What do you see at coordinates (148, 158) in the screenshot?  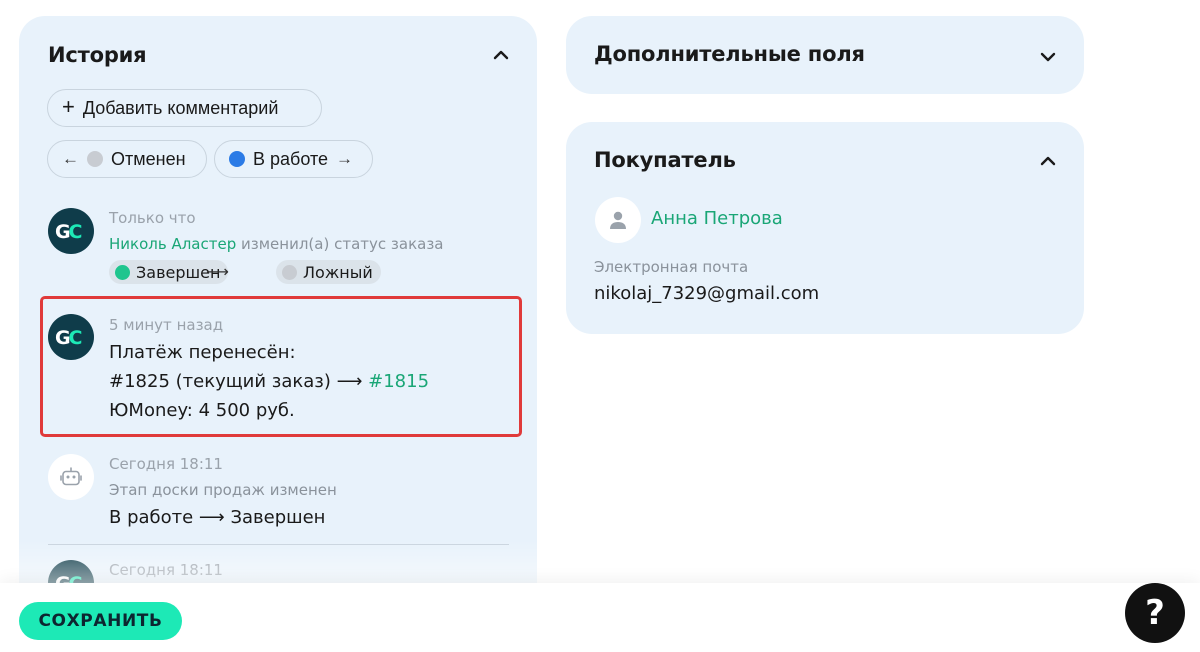 I see `status-prev-label: Отменен` at bounding box center [148, 158].